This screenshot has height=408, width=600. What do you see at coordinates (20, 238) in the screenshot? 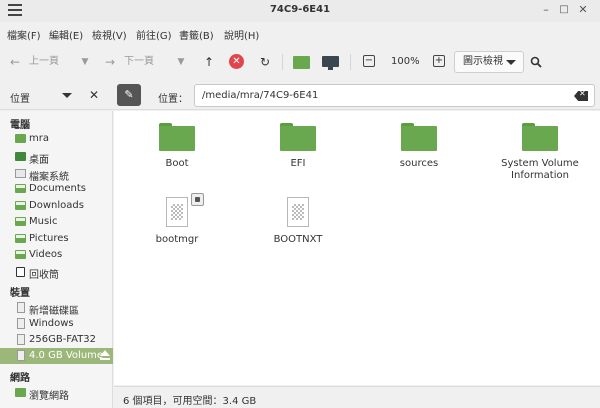
I see `pictures-folder-icon` at bounding box center [20, 238].